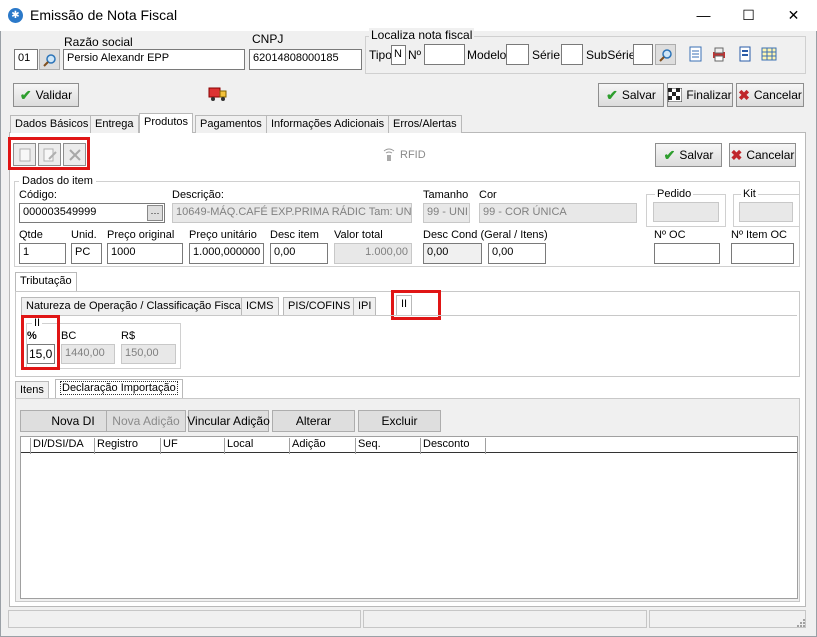 The height and width of the screenshot is (637, 817). What do you see at coordinates (328, 124) in the screenshot?
I see `tab-informacoes-adicionais: Informações Adicionais` at bounding box center [328, 124].